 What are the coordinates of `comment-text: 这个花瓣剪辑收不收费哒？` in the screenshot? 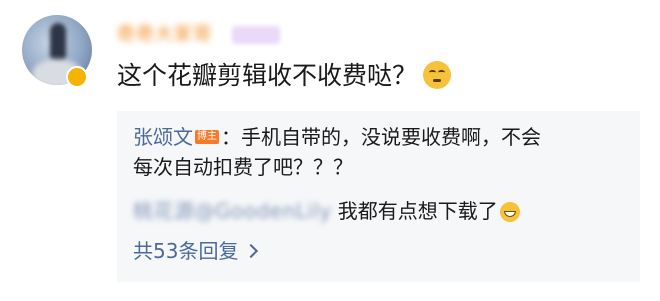 It's located at (284, 76).